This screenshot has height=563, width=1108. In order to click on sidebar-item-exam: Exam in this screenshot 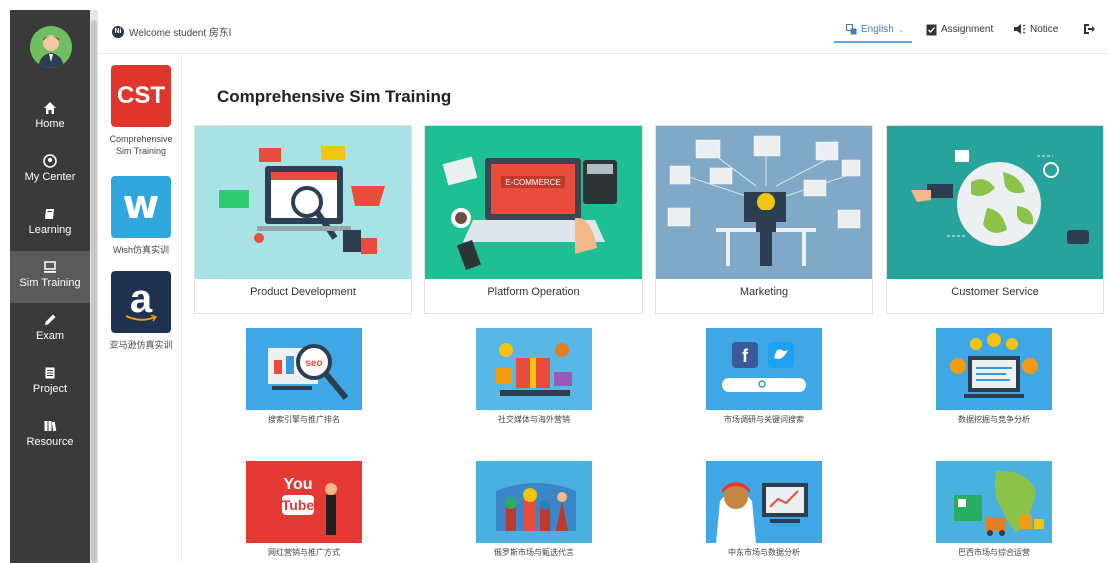, I will do `click(50, 330)`.